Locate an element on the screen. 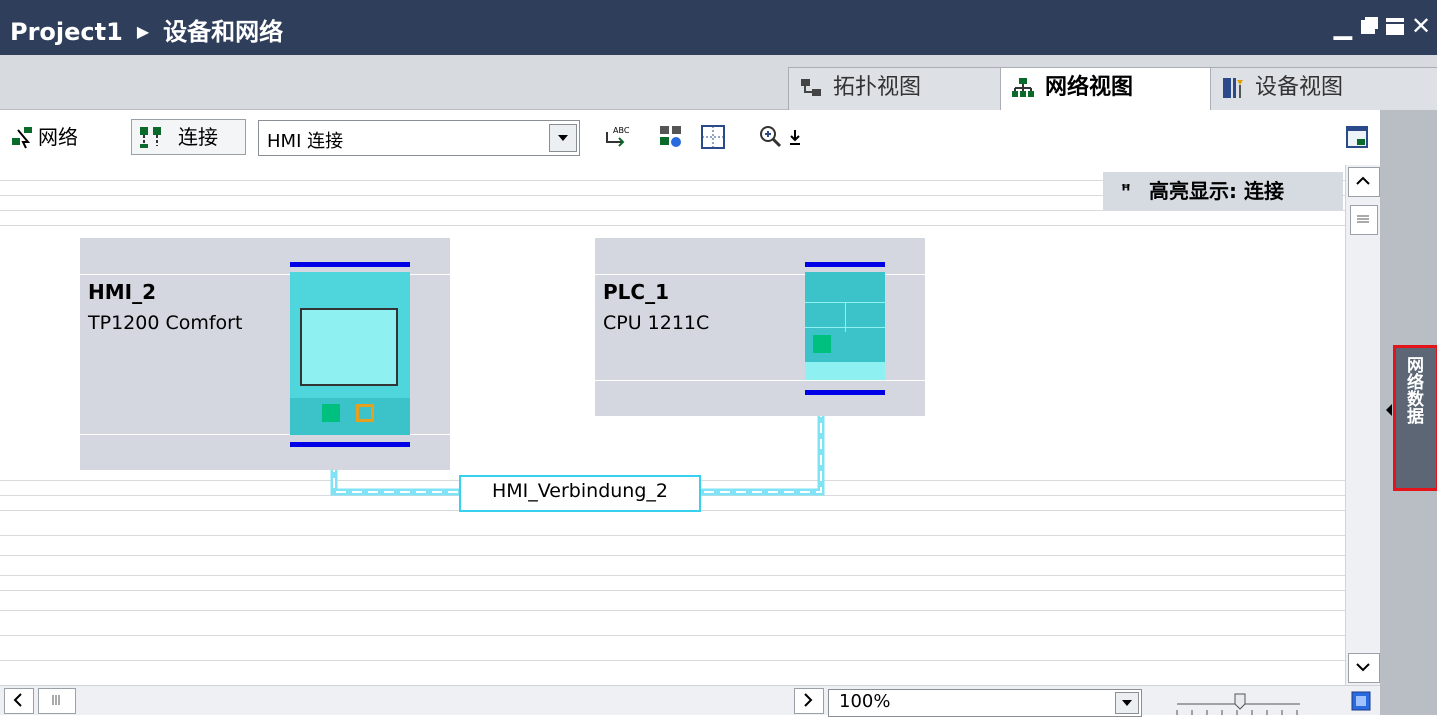 This screenshot has height=717, width=1437. maximize-icon is located at coordinates (1395, 26).